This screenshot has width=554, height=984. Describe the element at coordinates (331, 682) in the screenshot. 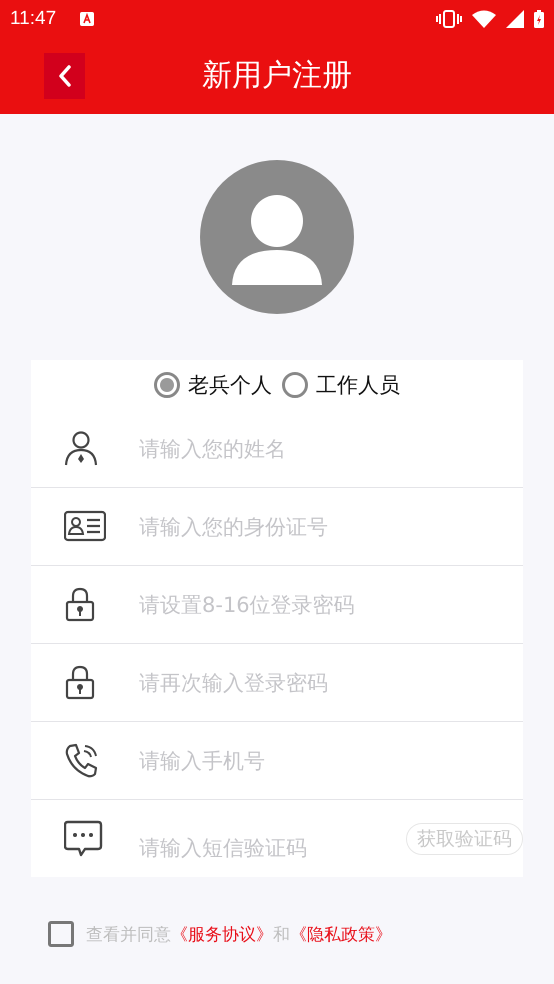

I see `input-field: 请再次输入登录密码` at that location.